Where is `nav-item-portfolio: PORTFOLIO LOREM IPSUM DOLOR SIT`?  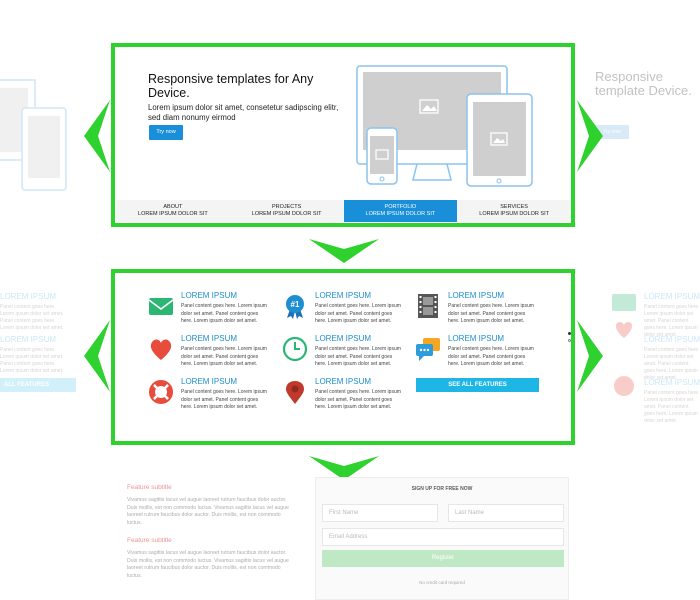
nav-item-portfolio: PORTFOLIO LOREM IPSUM DOLOR SIT is located at coordinates (400, 211).